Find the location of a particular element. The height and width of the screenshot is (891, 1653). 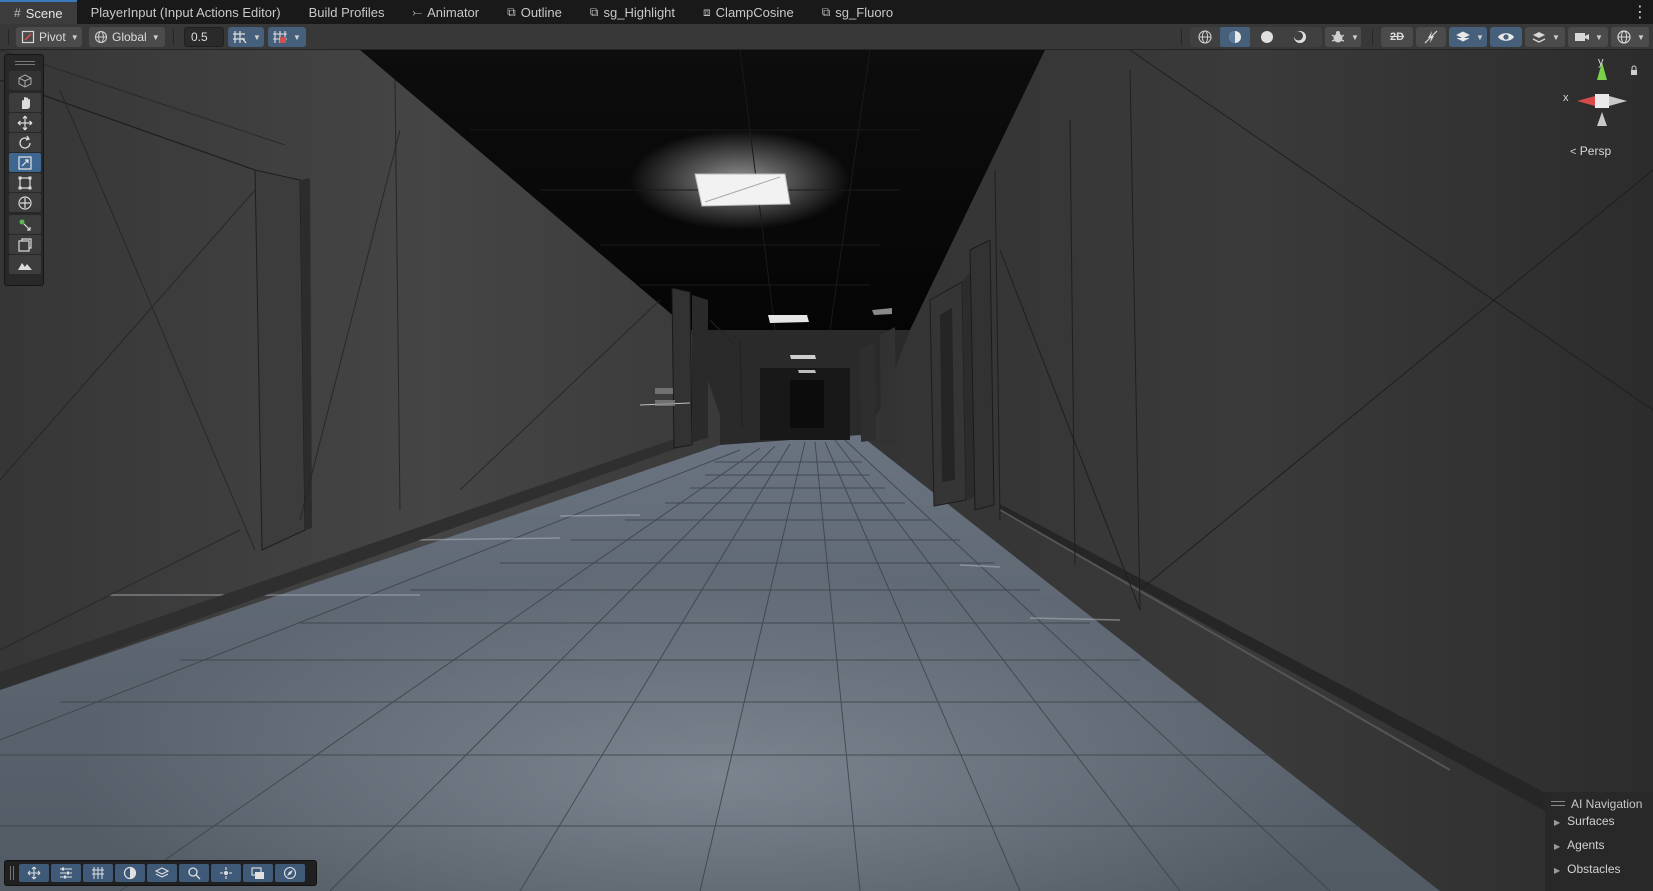

view-cube-button is located at coordinates (25, 80).